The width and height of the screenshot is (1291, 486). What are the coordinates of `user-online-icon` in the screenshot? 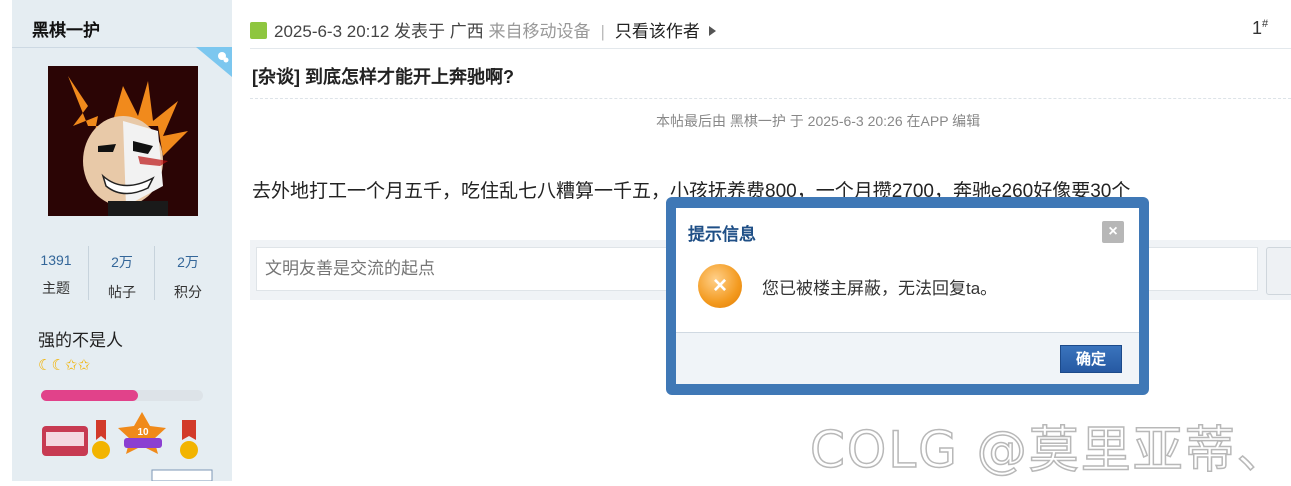 It's located at (258, 30).